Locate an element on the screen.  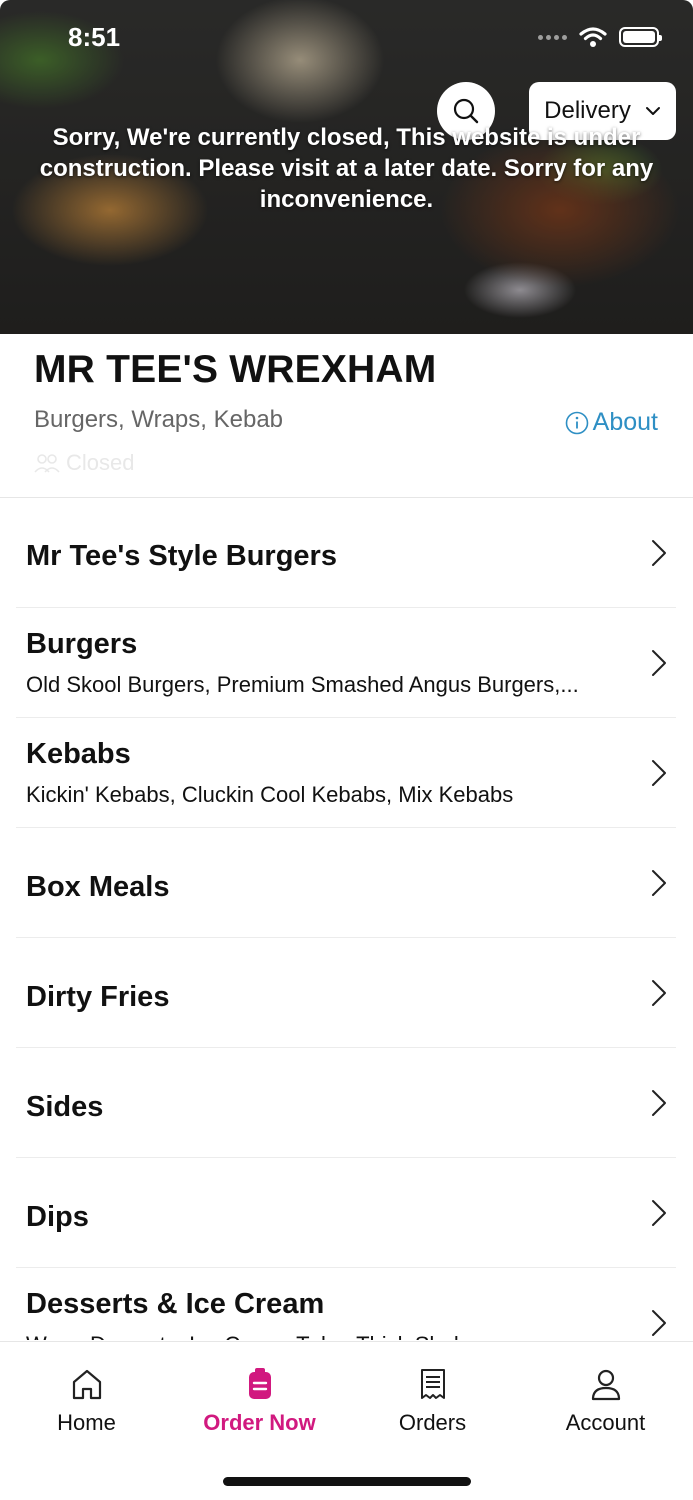
nav-order-now-label: Order Now is located at coordinates (259, 1422).